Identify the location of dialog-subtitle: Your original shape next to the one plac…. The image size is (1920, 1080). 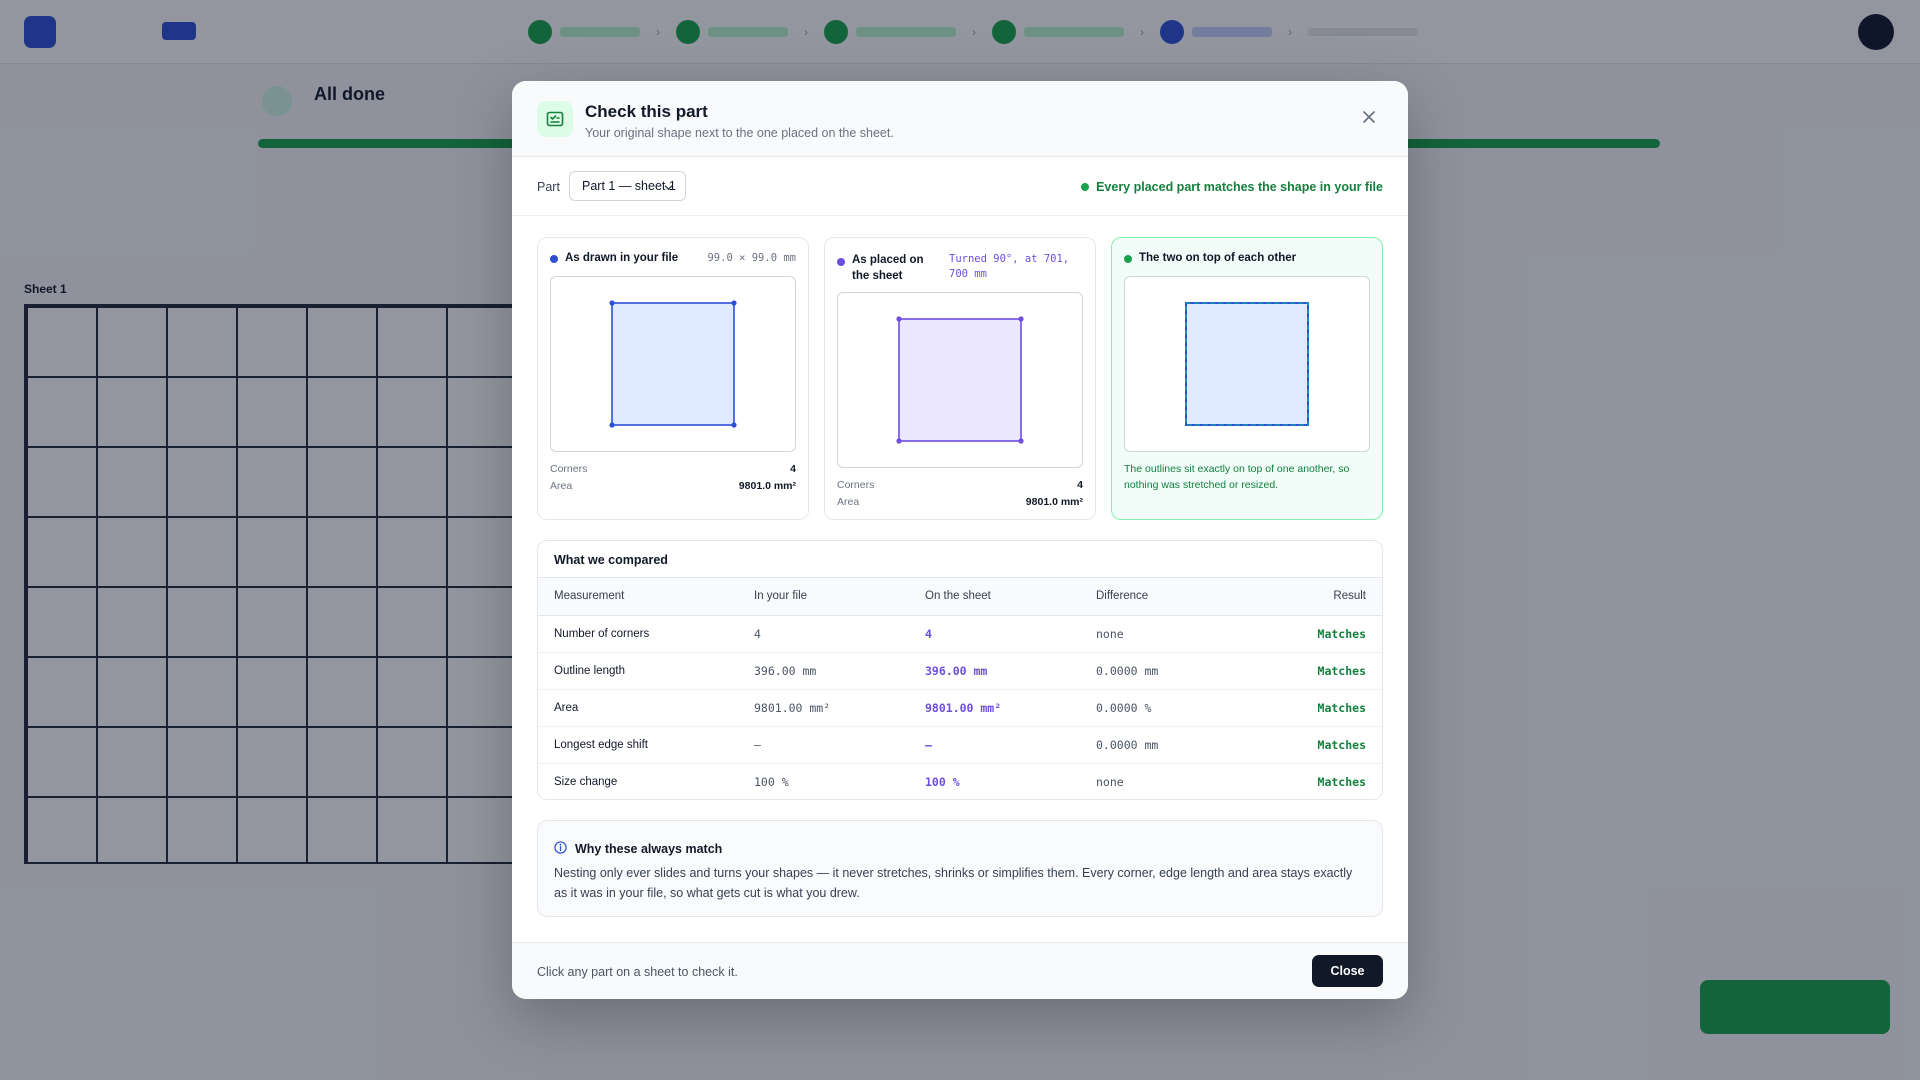
(739, 133).